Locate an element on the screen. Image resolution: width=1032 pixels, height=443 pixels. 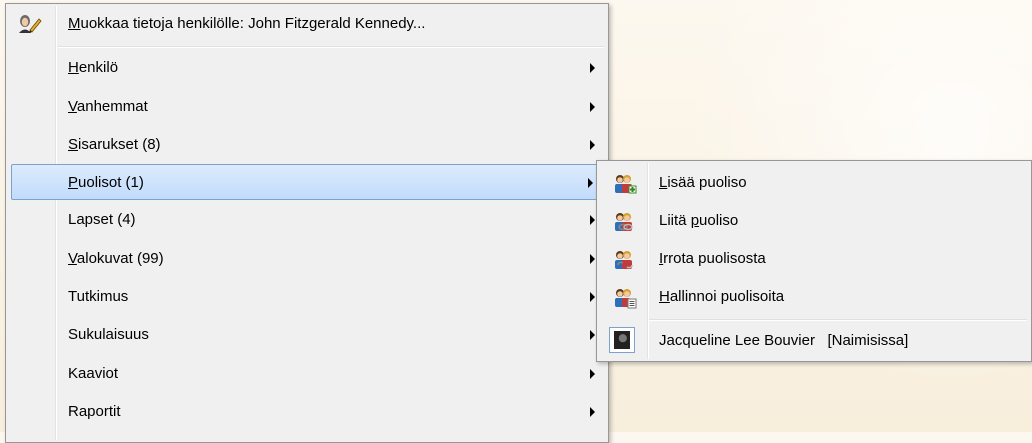
menu-item-sukulaisuus: Sukulaisuus is located at coordinates (307, 335).